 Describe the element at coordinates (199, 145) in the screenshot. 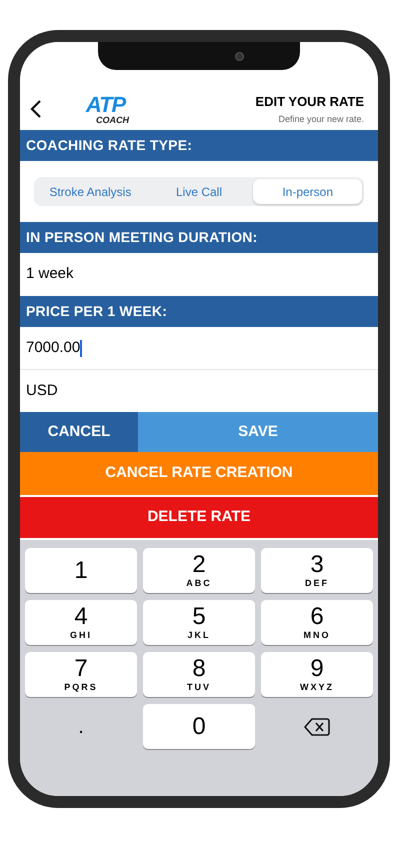

I see `section-header: COACHING RATE TYPE:` at that location.